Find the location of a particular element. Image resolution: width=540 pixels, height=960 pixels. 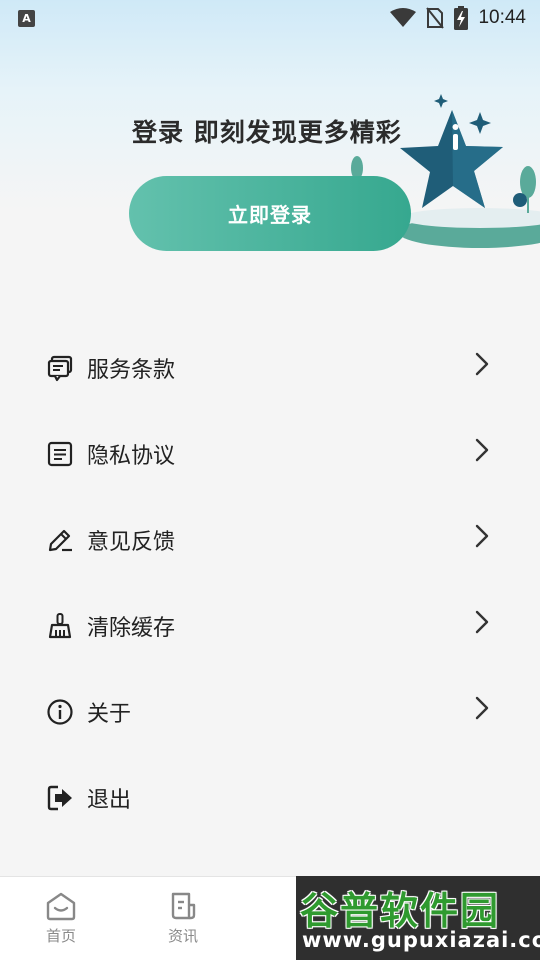

menu-item-label: 关于 is located at coordinates (109, 714).